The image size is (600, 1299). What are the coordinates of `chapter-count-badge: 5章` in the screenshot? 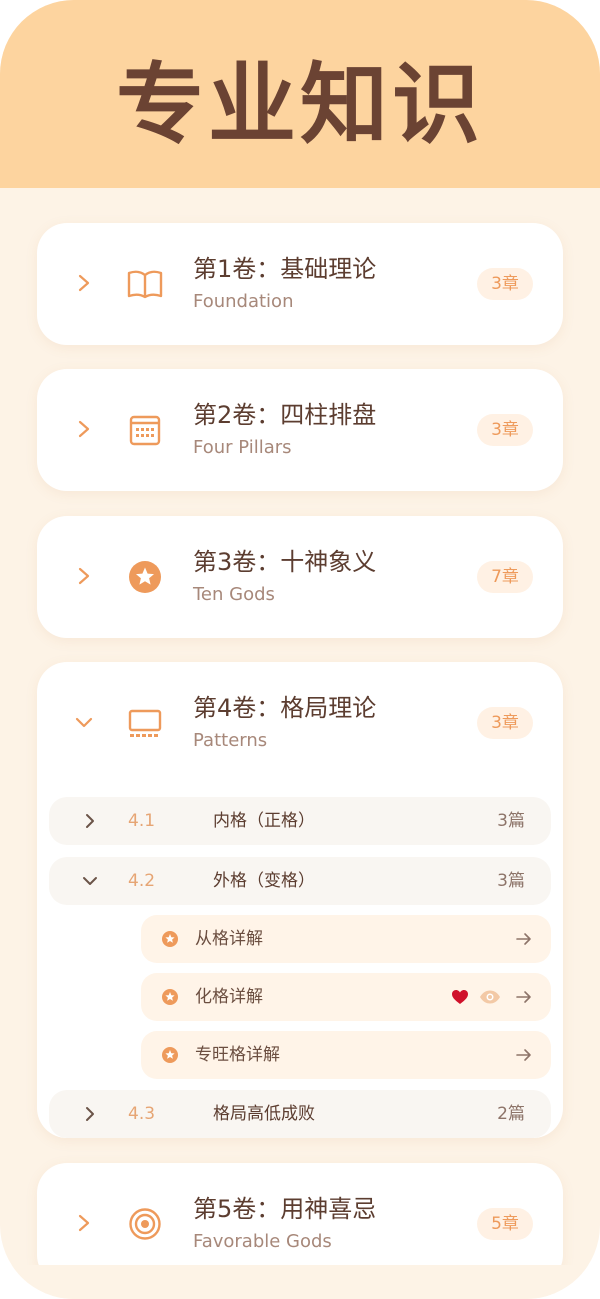 It's located at (505, 1224).